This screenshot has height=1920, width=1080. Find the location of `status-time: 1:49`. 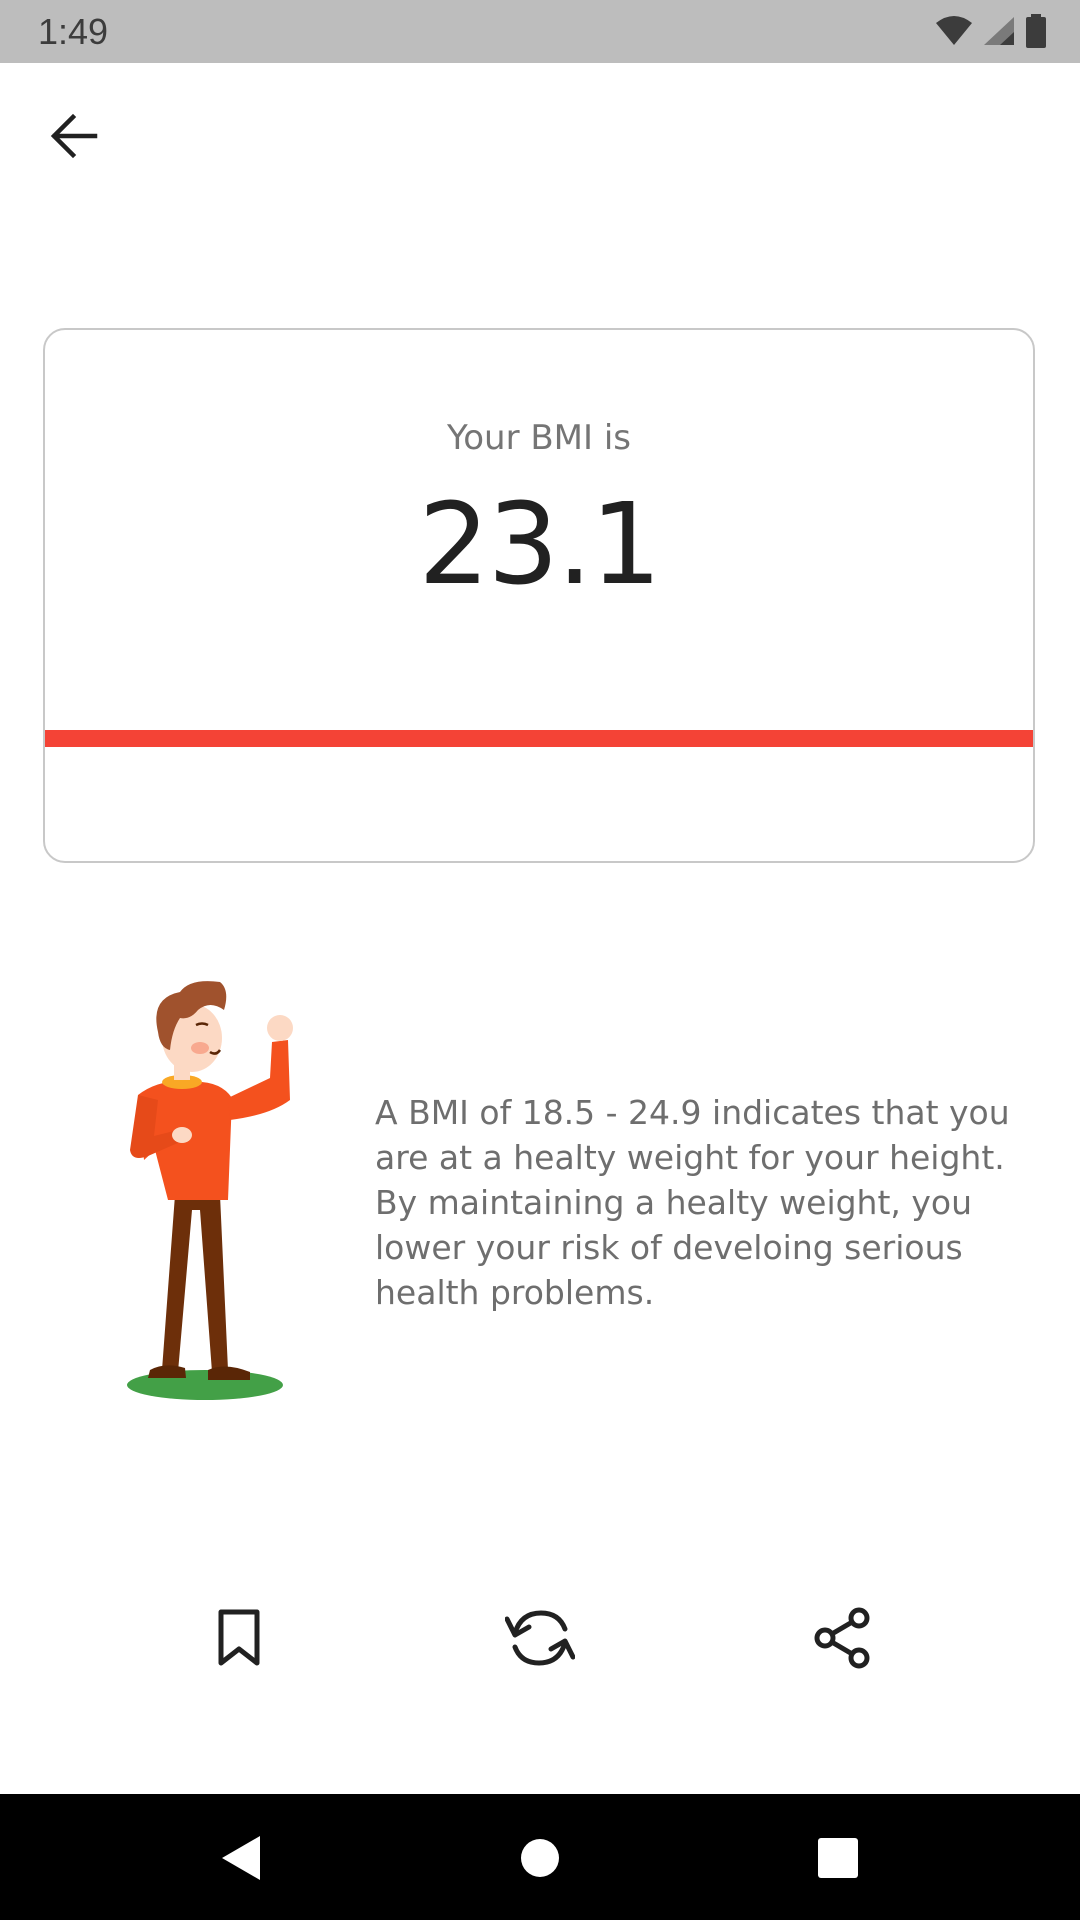

status-time: 1:49 is located at coordinates (73, 31).